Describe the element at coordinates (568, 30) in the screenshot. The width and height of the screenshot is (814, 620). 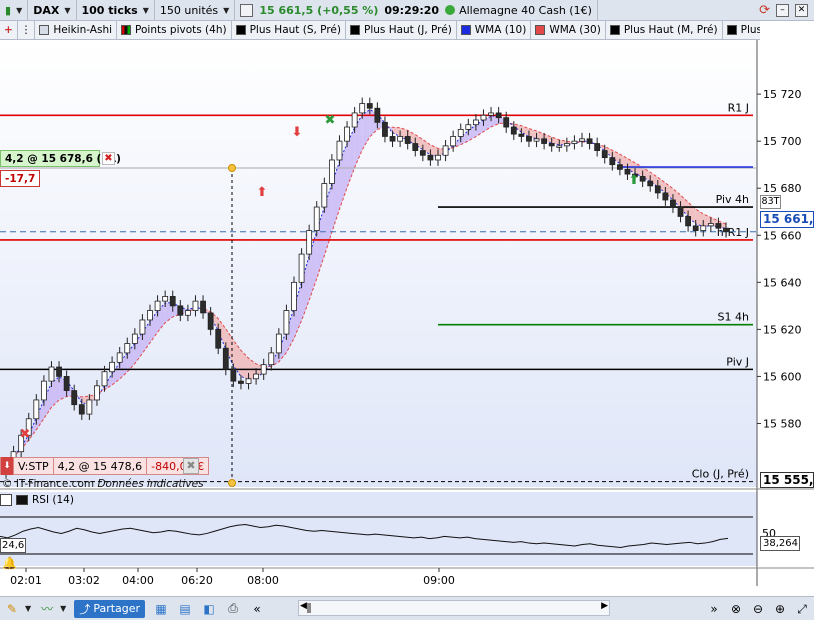
I see `legend-wma30: WMA (30)` at that location.